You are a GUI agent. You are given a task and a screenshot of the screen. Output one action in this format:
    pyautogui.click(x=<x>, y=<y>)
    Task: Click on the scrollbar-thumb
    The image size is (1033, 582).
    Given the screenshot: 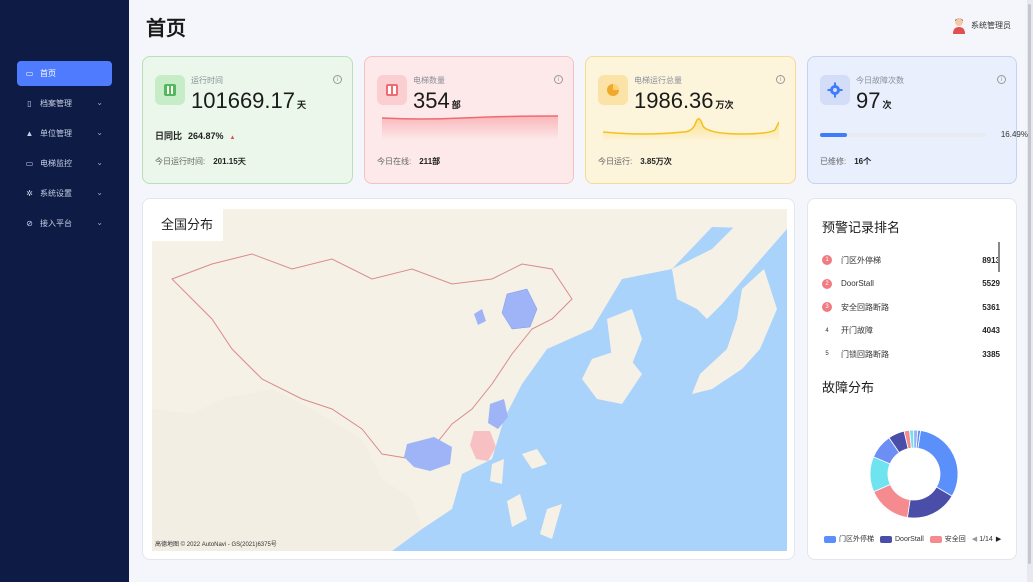 What is the action you would take?
    pyautogui.click(x=1029, y=284)
    